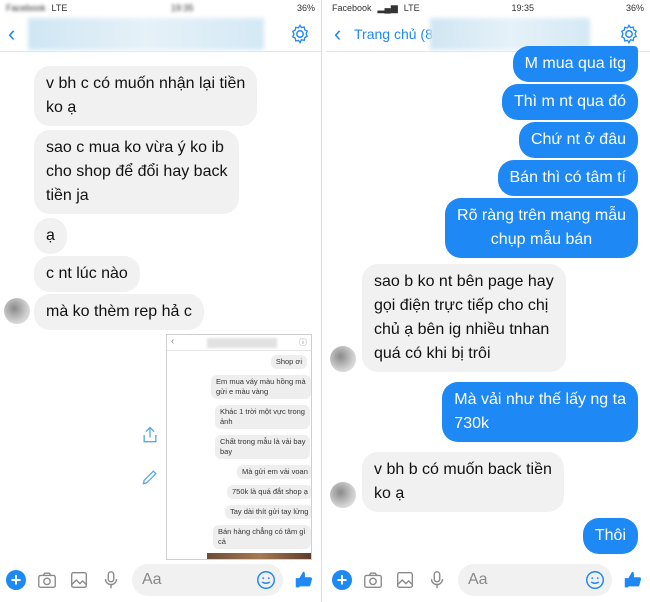 The height and width of the screenshot is (602, 650). I want to click on message-bubble: Thôi, so click(610, 536).